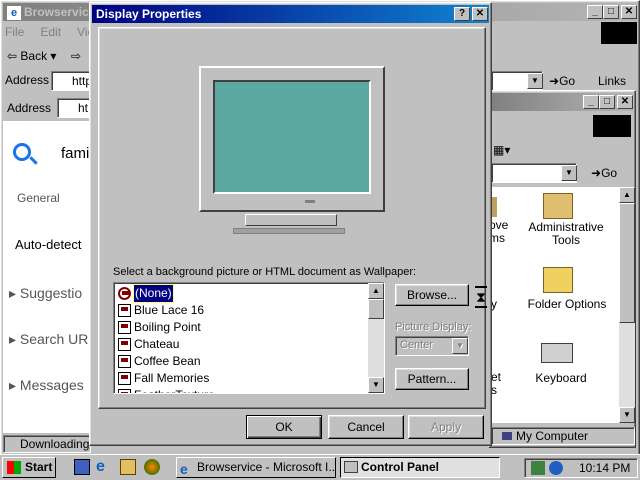  I want to click on minimize-button: _, so click(595, 12).